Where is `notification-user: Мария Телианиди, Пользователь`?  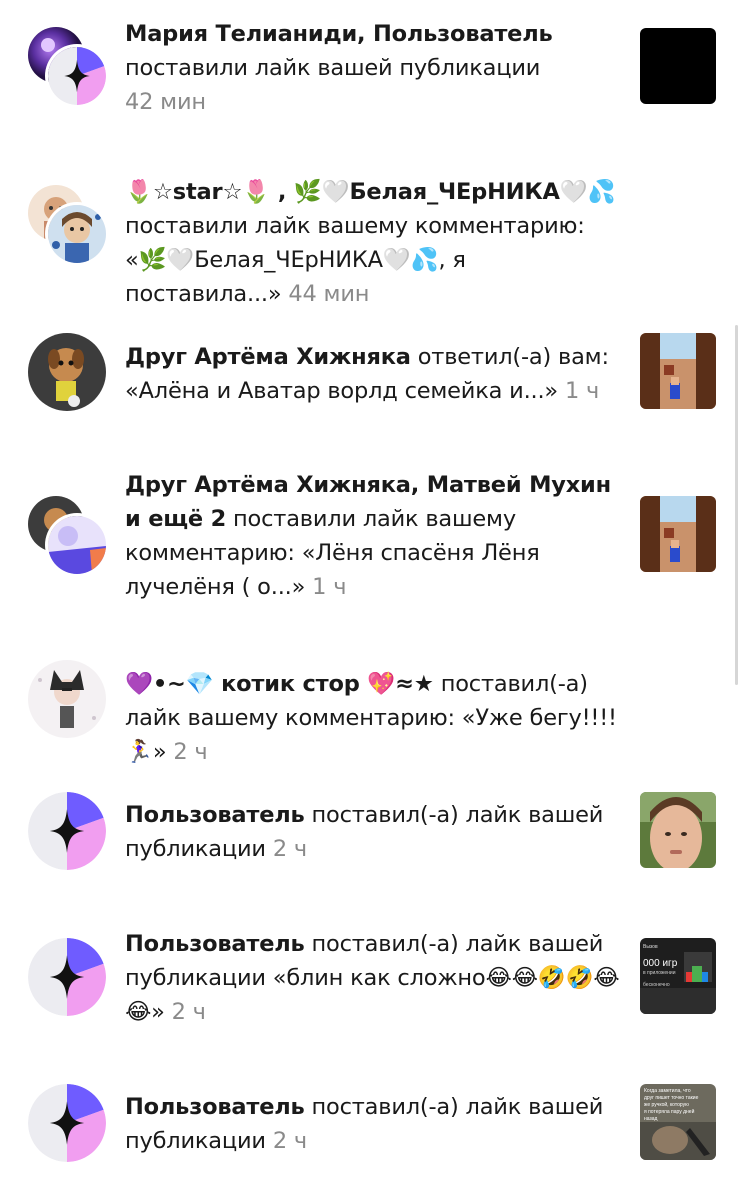 notification-user: Мария Телианиди, Пользователь is located at coordinates (339, 34).